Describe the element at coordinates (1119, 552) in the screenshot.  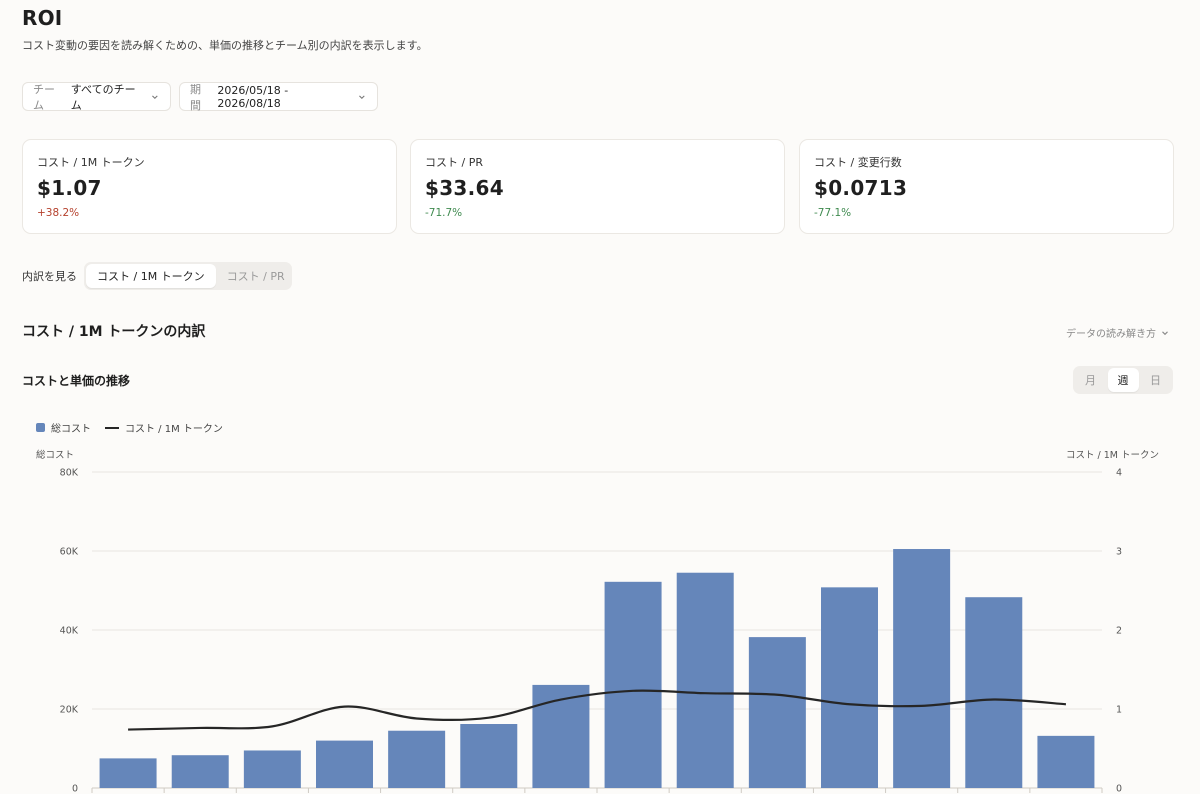
I see `y-right-tick-label: 3` at that location.